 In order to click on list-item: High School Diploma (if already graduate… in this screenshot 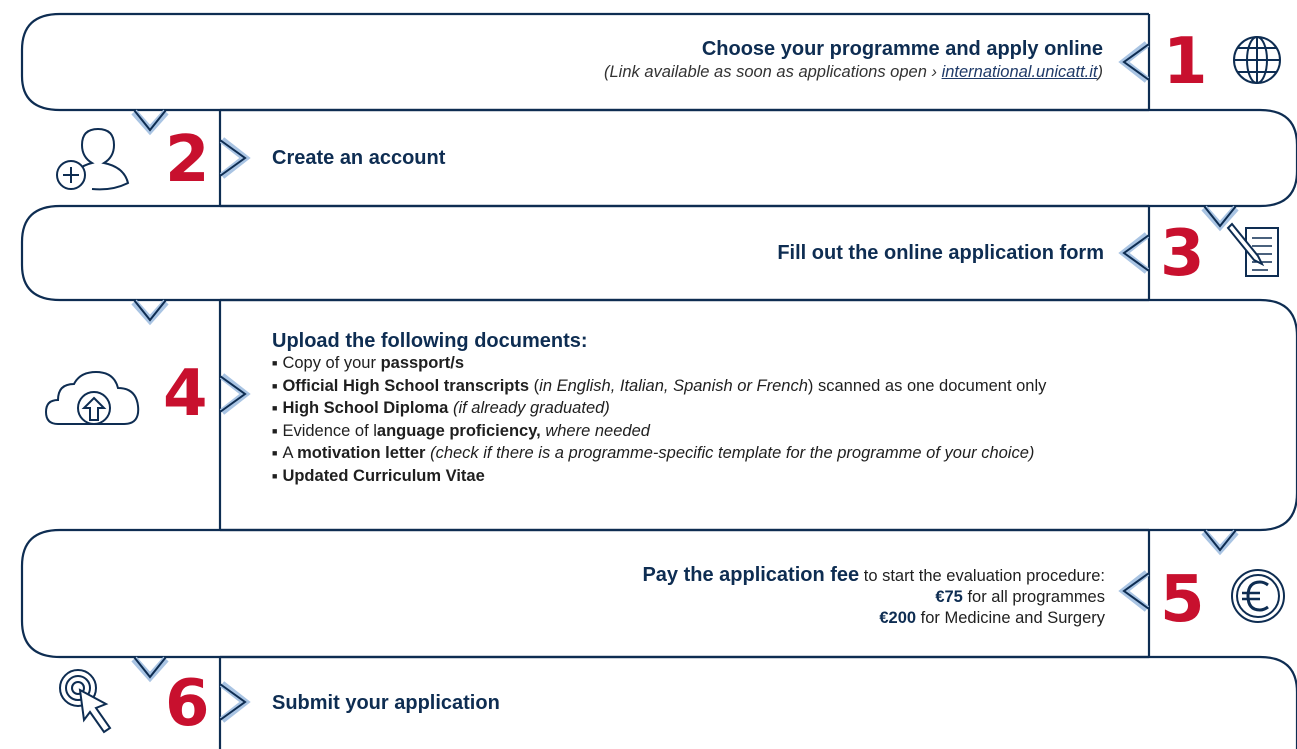, I will do `click(659, 409)`.